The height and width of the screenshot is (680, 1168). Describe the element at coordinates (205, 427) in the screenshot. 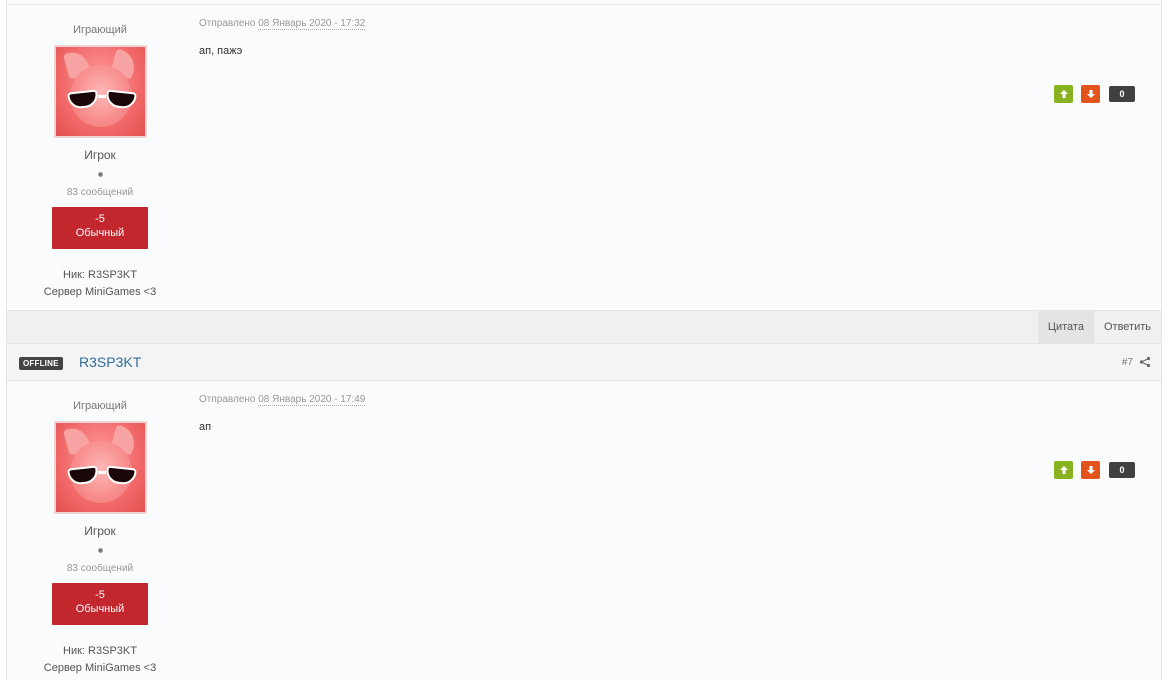

I see `post-text: ап` at that location.